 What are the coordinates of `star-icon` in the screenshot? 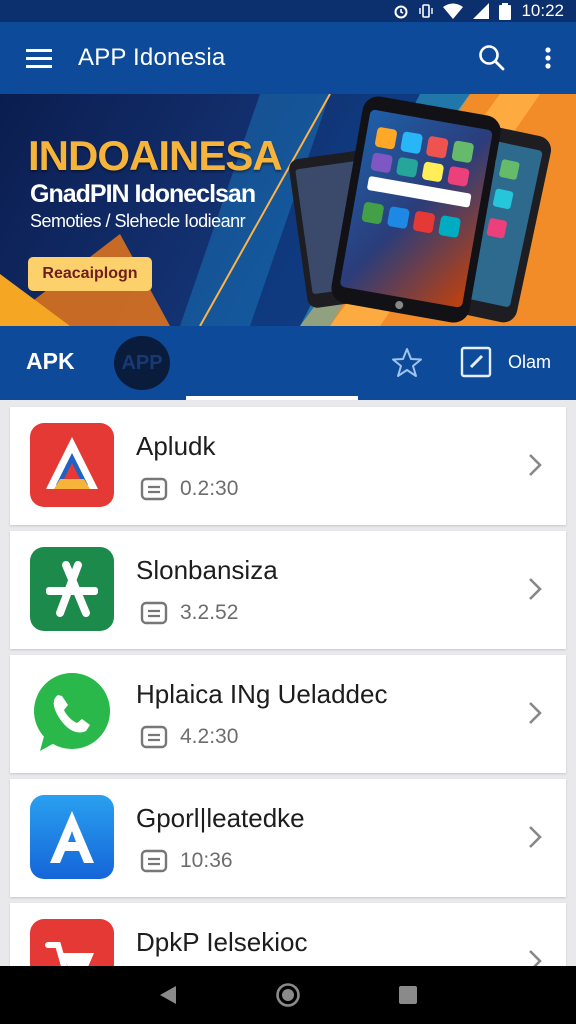 It's located at (407, 363).